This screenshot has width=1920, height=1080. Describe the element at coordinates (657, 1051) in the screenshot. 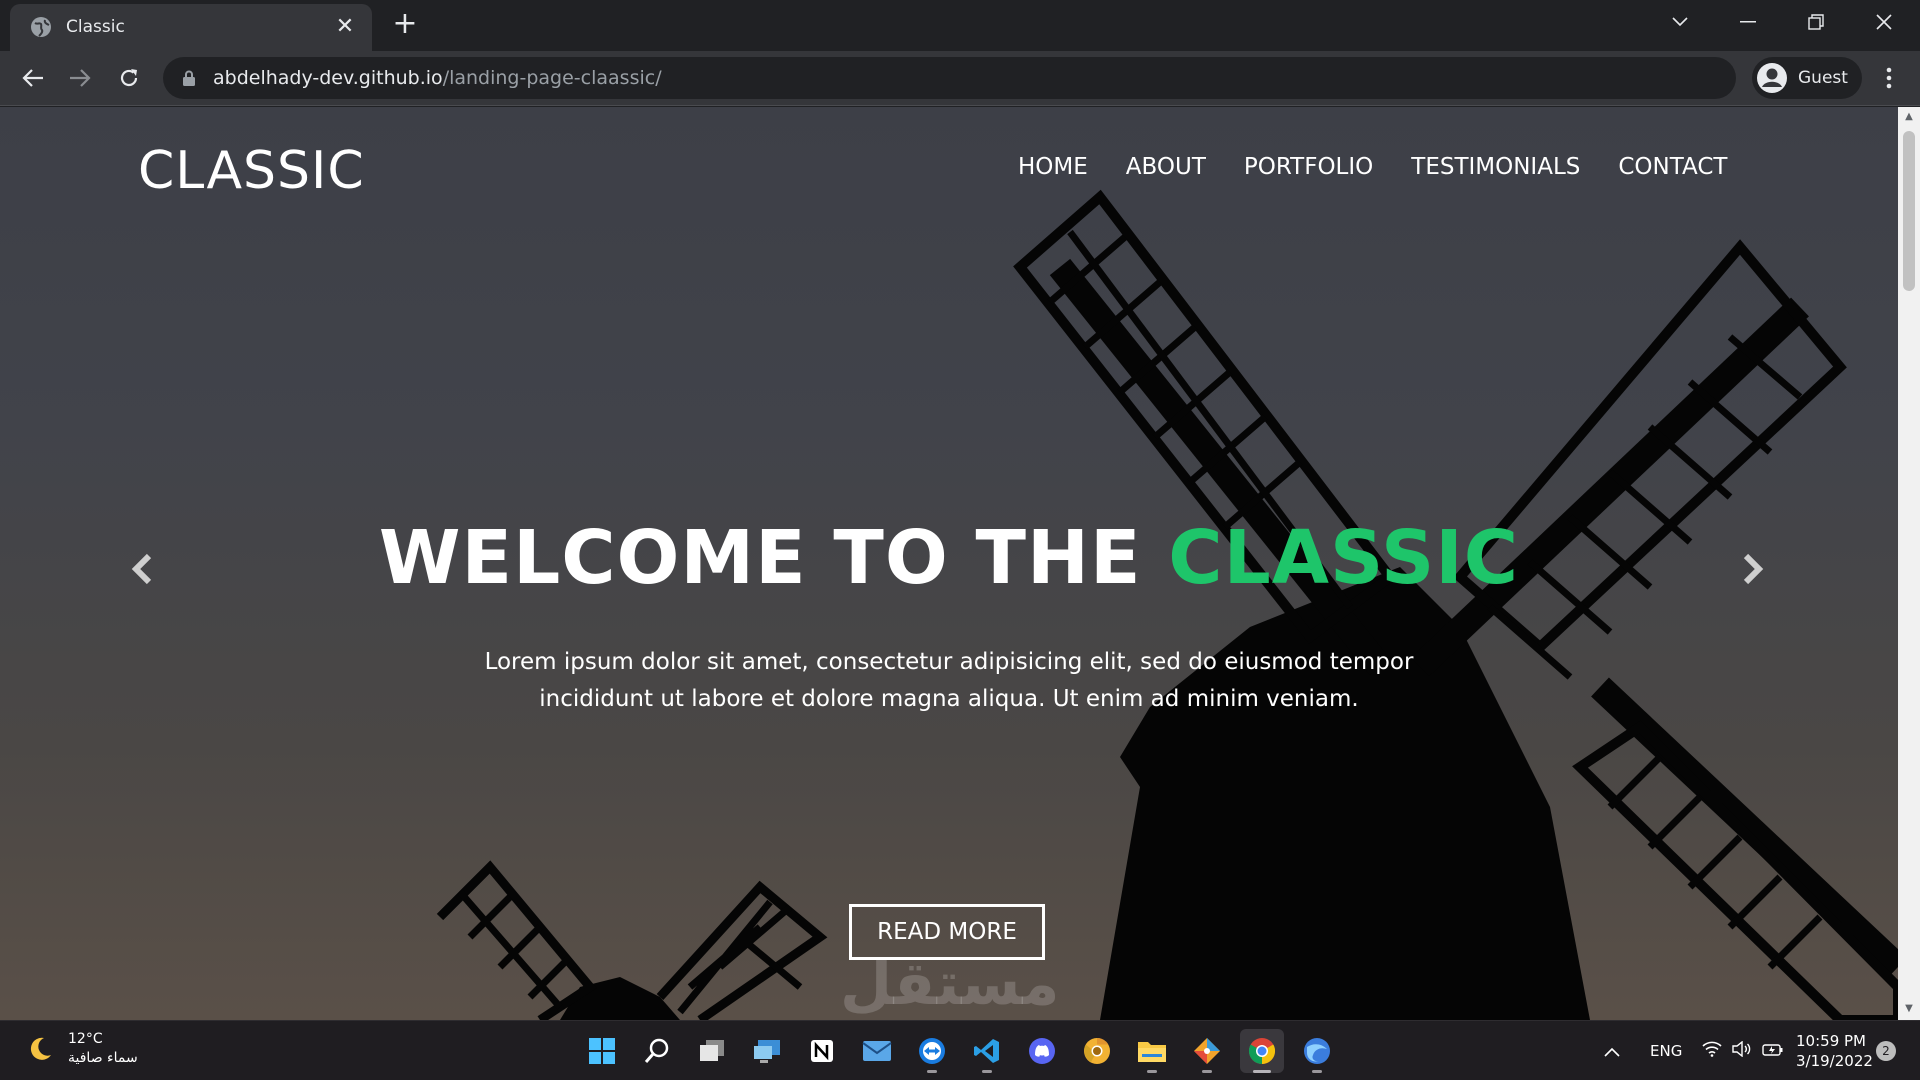

I see `search-icon` at that location.